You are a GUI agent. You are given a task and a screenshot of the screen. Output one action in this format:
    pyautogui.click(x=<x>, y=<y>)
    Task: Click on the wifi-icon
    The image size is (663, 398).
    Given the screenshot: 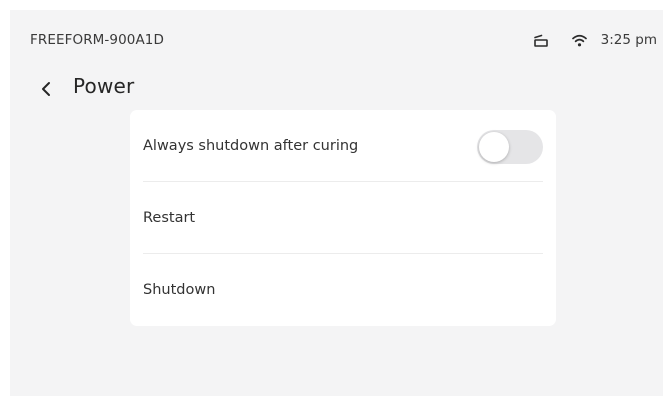 What is the action you would take?
    pyautogui.click(x=586, y=40)
    